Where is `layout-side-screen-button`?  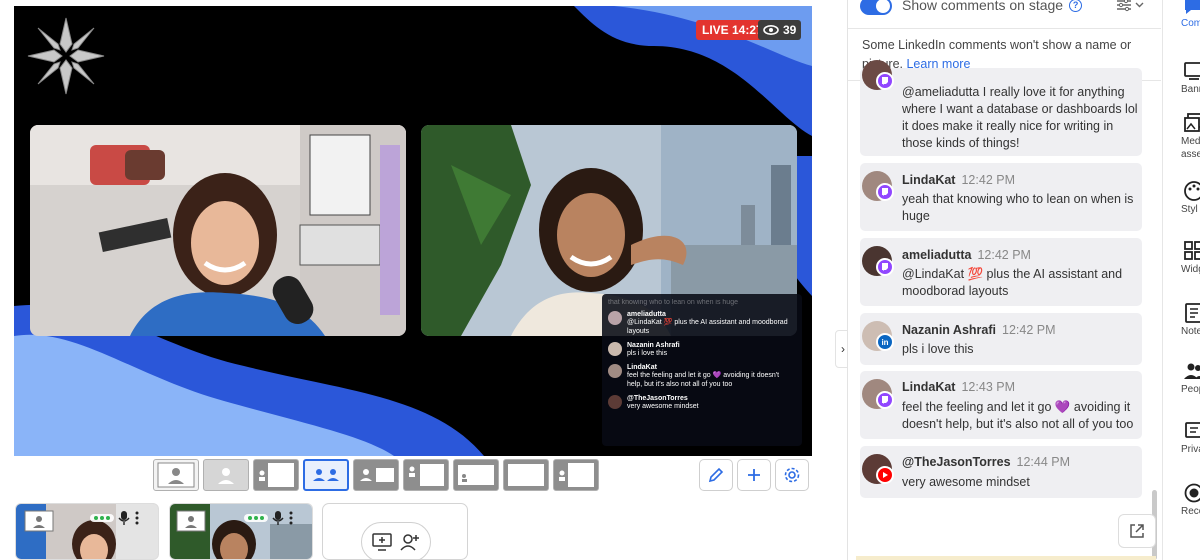 layout-side-screen-button is located at coordinates (576, 475).